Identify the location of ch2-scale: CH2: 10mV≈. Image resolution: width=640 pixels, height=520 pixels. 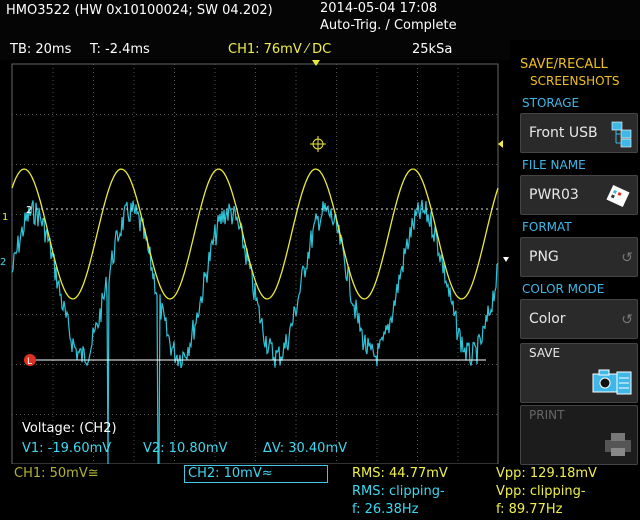
(230, 473).